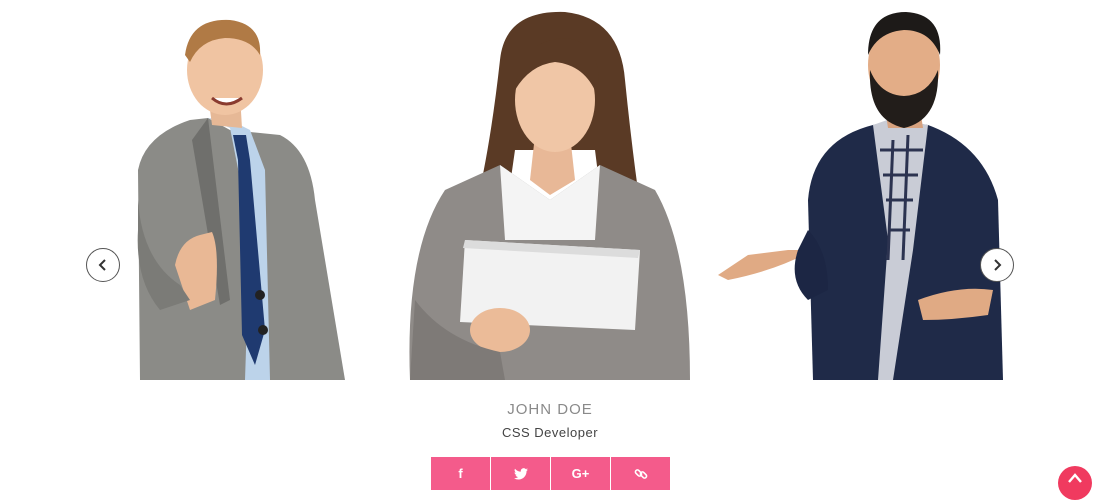  I want to click on google-plus-button: G+, so click(580, 473).